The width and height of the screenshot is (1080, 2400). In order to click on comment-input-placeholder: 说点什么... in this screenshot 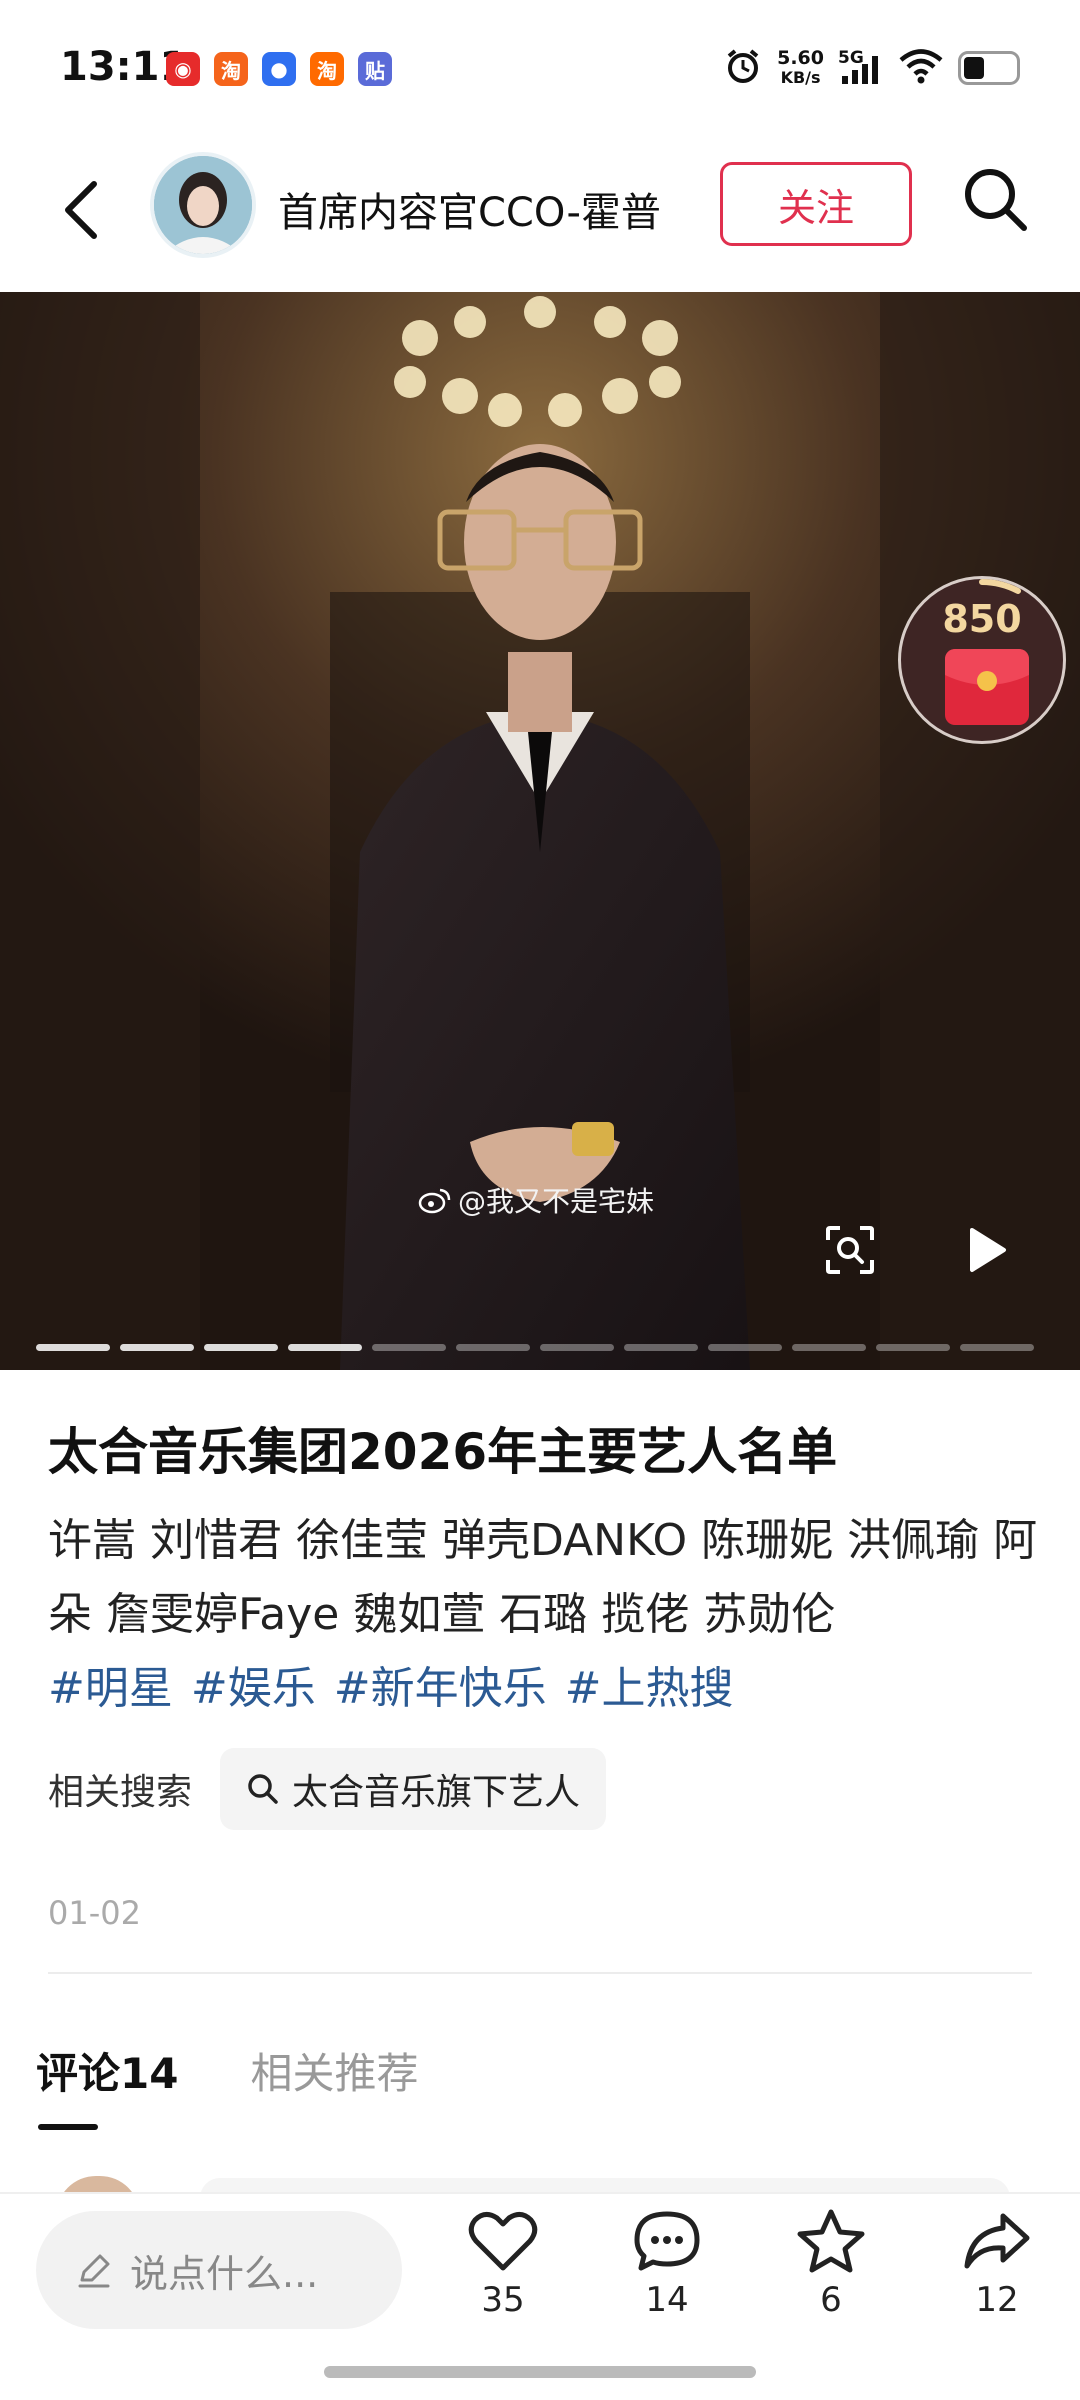, I will do `click(224, 2273)`.